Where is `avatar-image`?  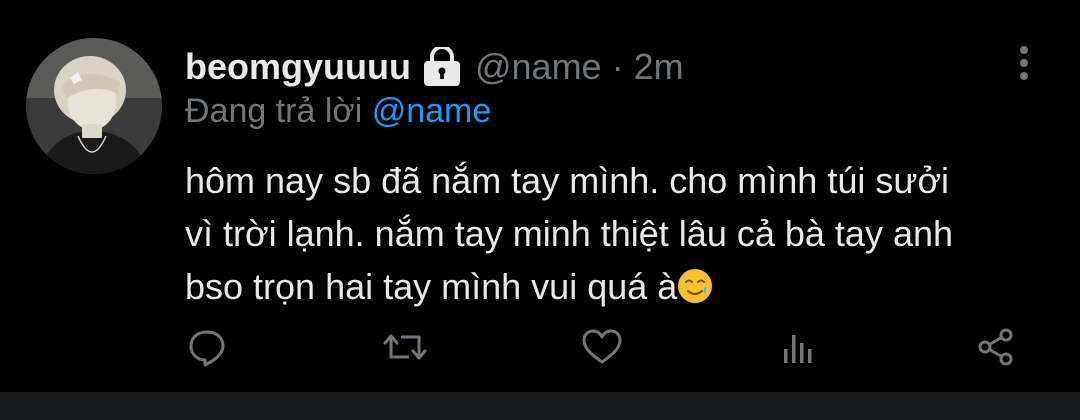 avatar-image is located at coordinates (94, 106).